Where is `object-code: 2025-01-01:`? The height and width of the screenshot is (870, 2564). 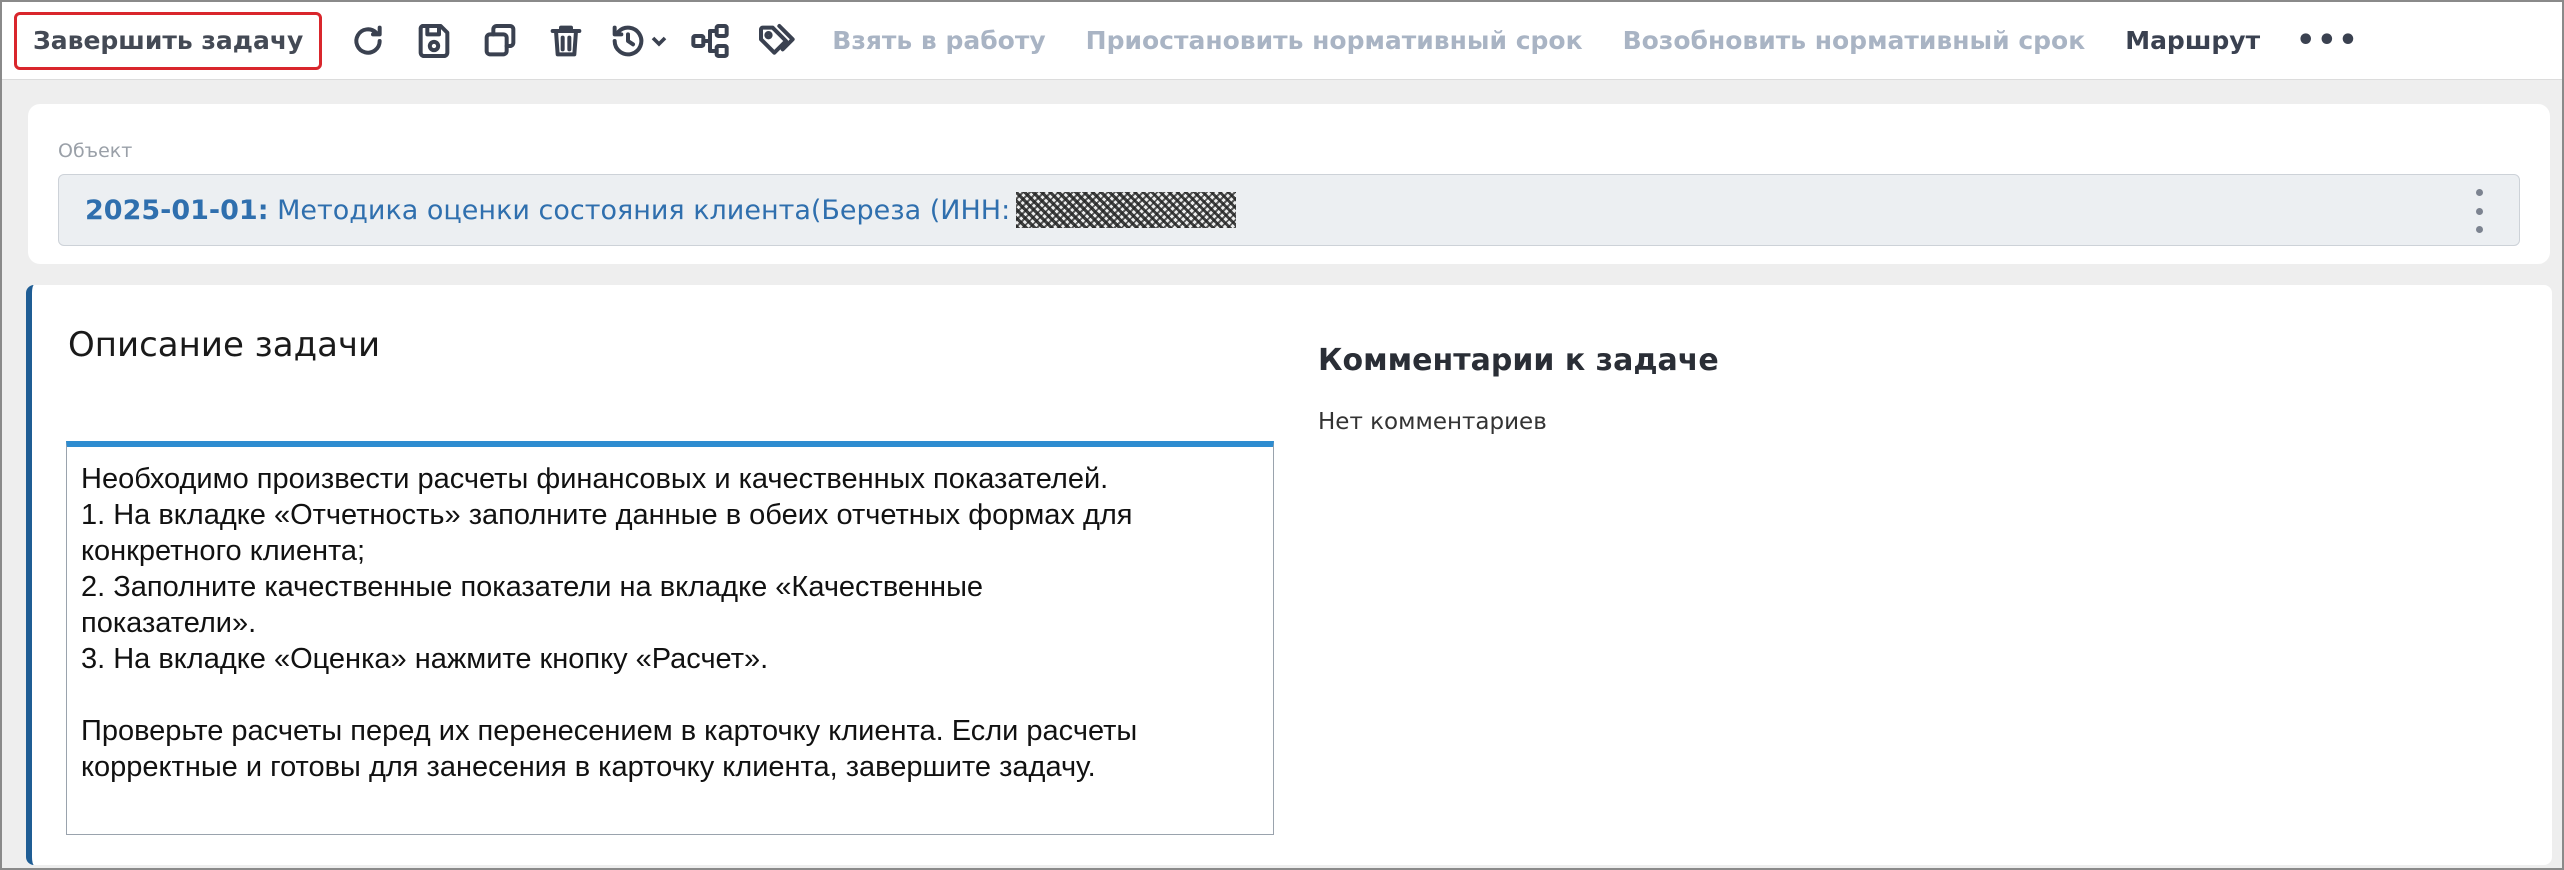 object-code: 2025-01-01: is located at coordinates (177, 210).